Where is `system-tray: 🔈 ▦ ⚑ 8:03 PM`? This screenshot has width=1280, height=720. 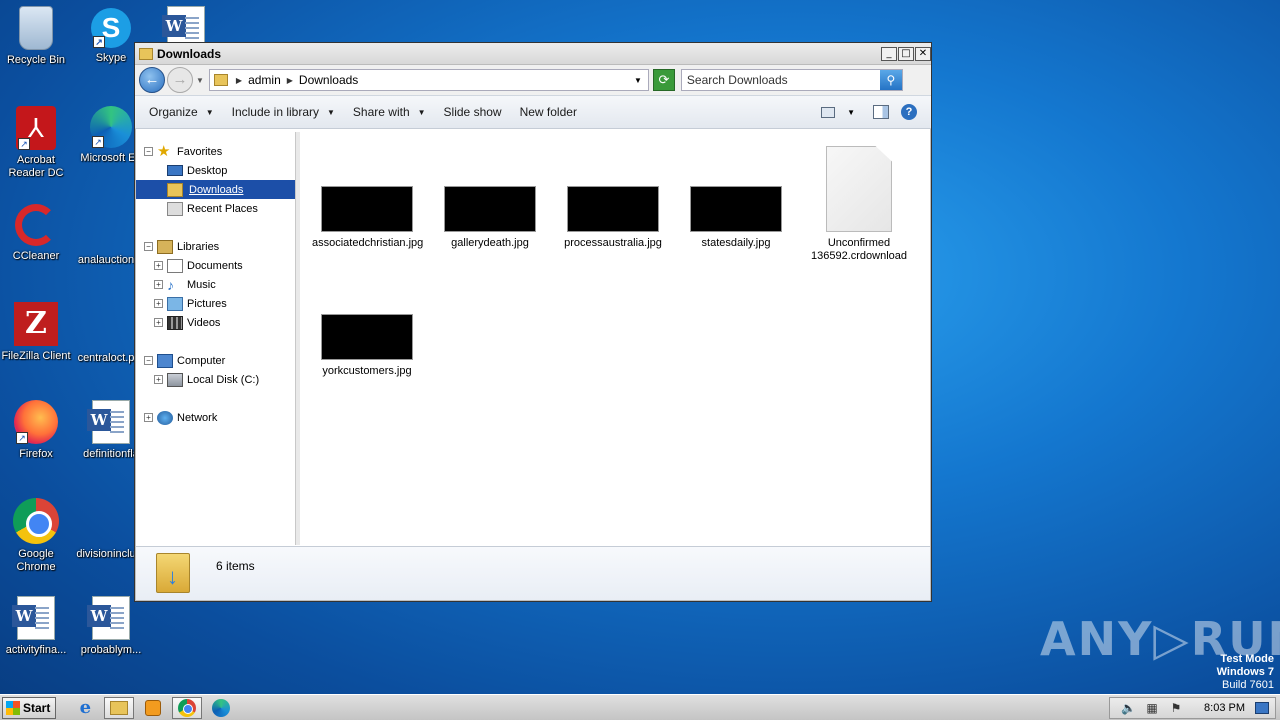 system-tray: 🔈 ▦ ⚑ 8:03 PM is located at coordinates (1192, 707).